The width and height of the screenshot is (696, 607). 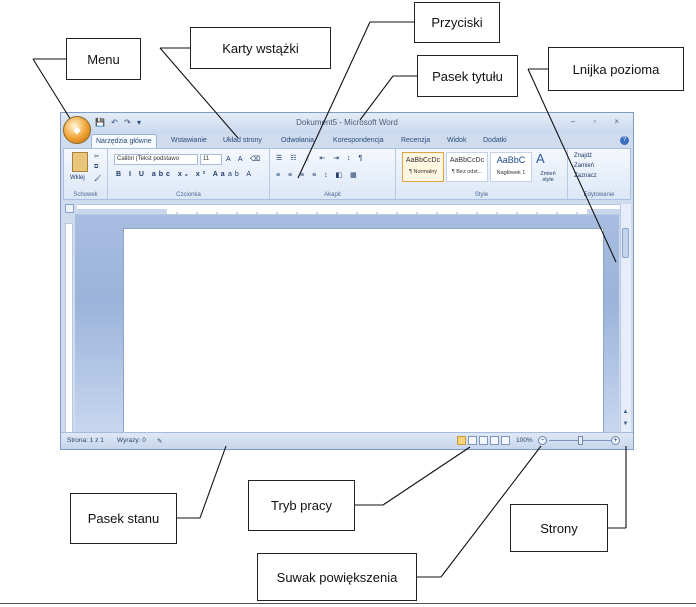 I want to click on grow-shrink-buttons: A A ⌫, so click(x=244, y=159).